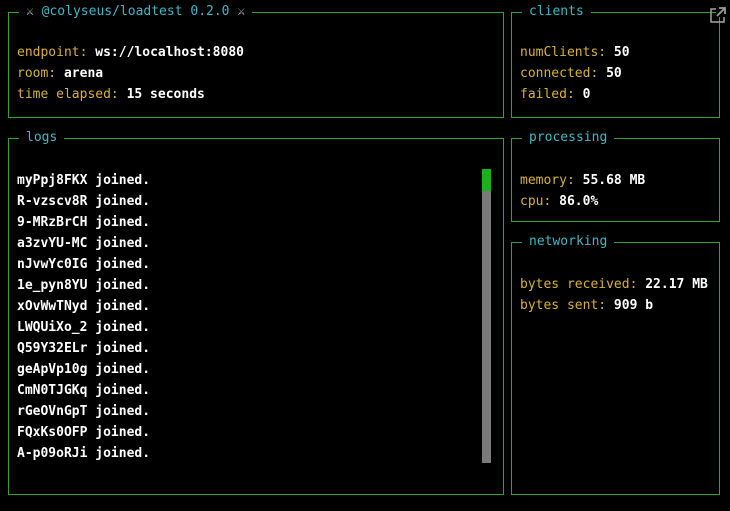 The image size is (730, 511). Describe the element at coordinates (614, 73) in the screenshot. I see `connected-value: 50` at that location.